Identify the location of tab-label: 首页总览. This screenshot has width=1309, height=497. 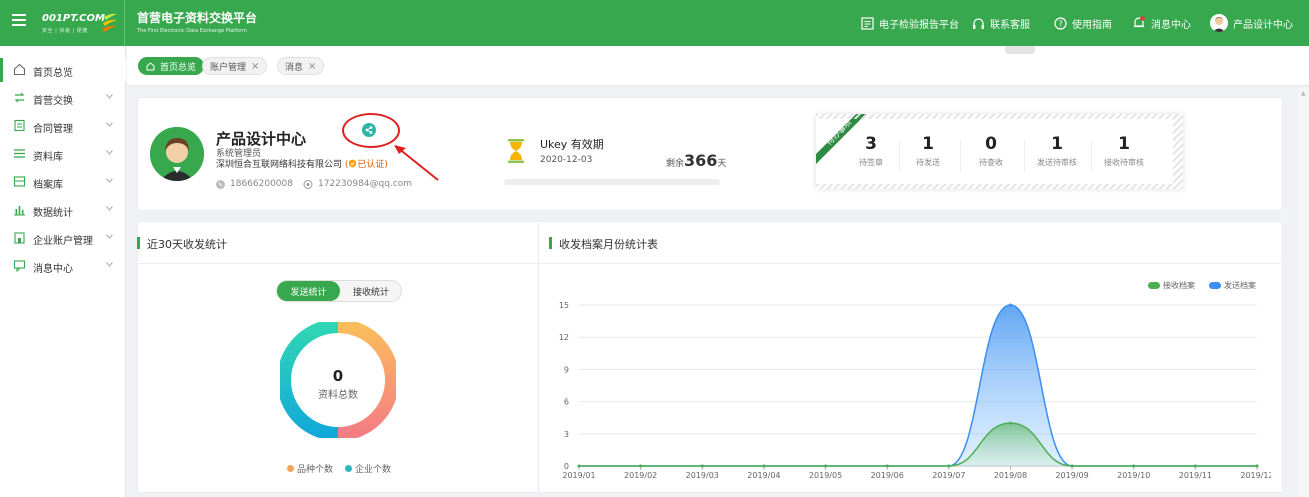
(178, 67).